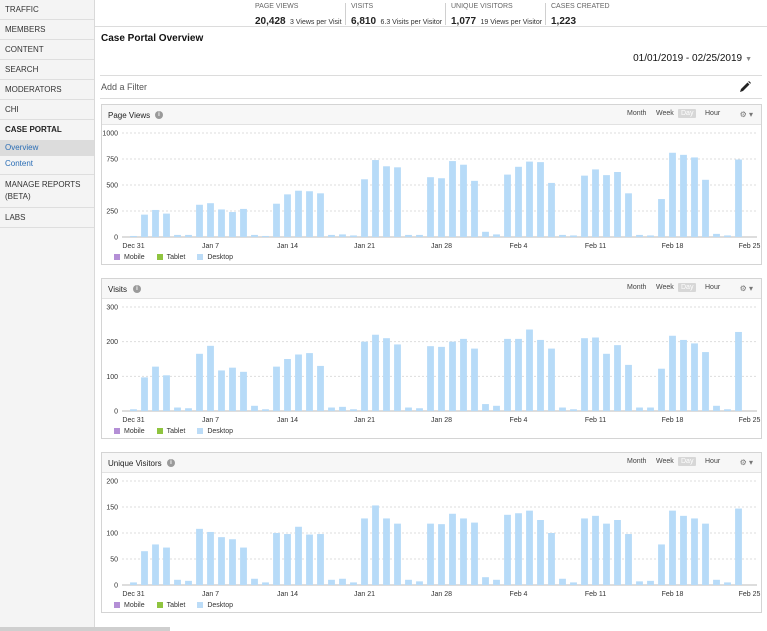  Describe the element at coordinates (47, 30) in the screenshot. I see `sidebar-item-members: MEMBERS` at that location.